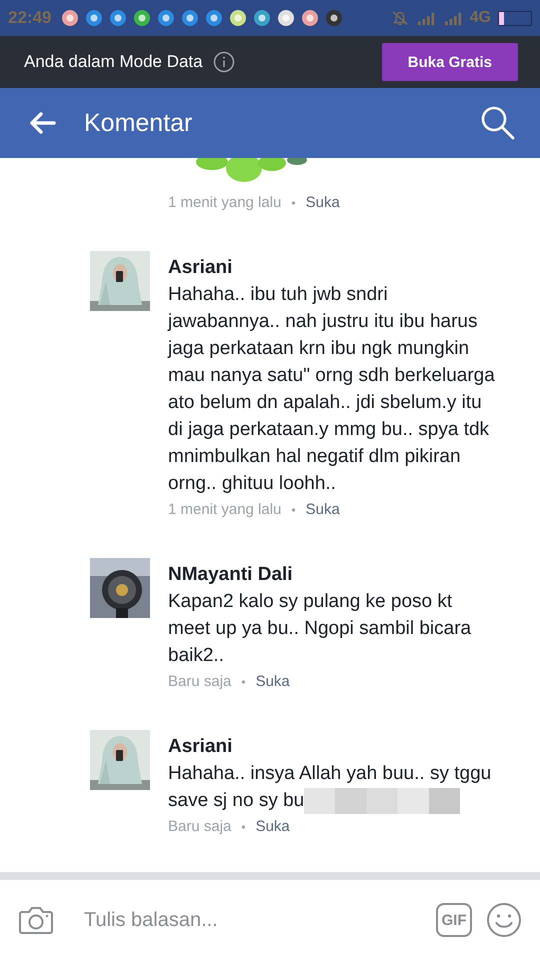  Describe the element at coordinates (320, 575) in the screenshot. I see `comment-author: NMayanti Dali` at that location.